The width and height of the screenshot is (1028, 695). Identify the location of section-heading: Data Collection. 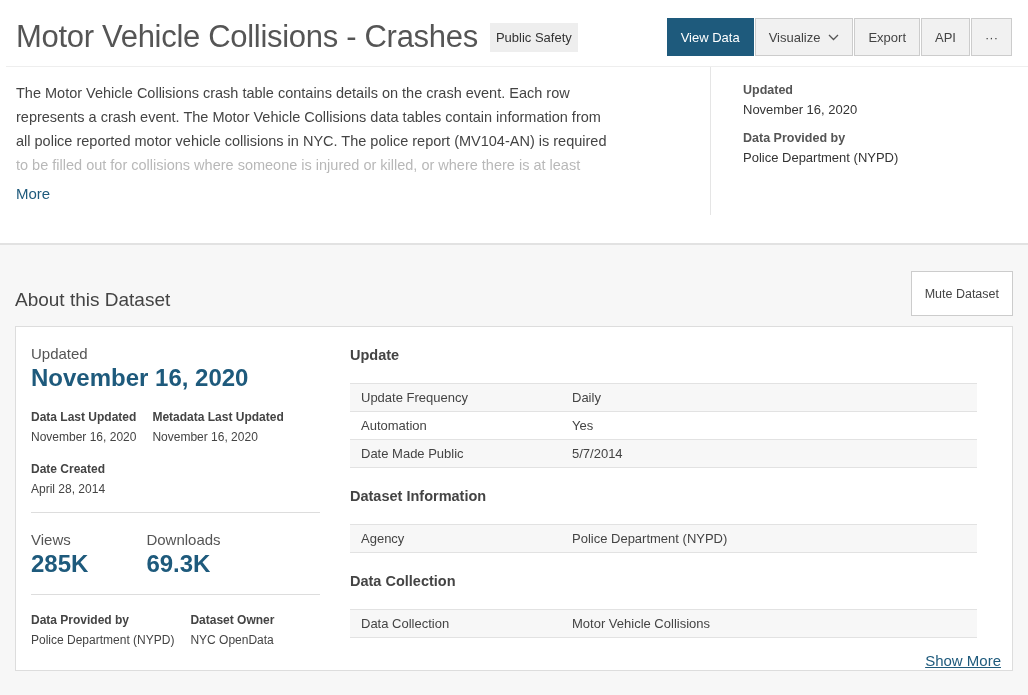
(403, 581).